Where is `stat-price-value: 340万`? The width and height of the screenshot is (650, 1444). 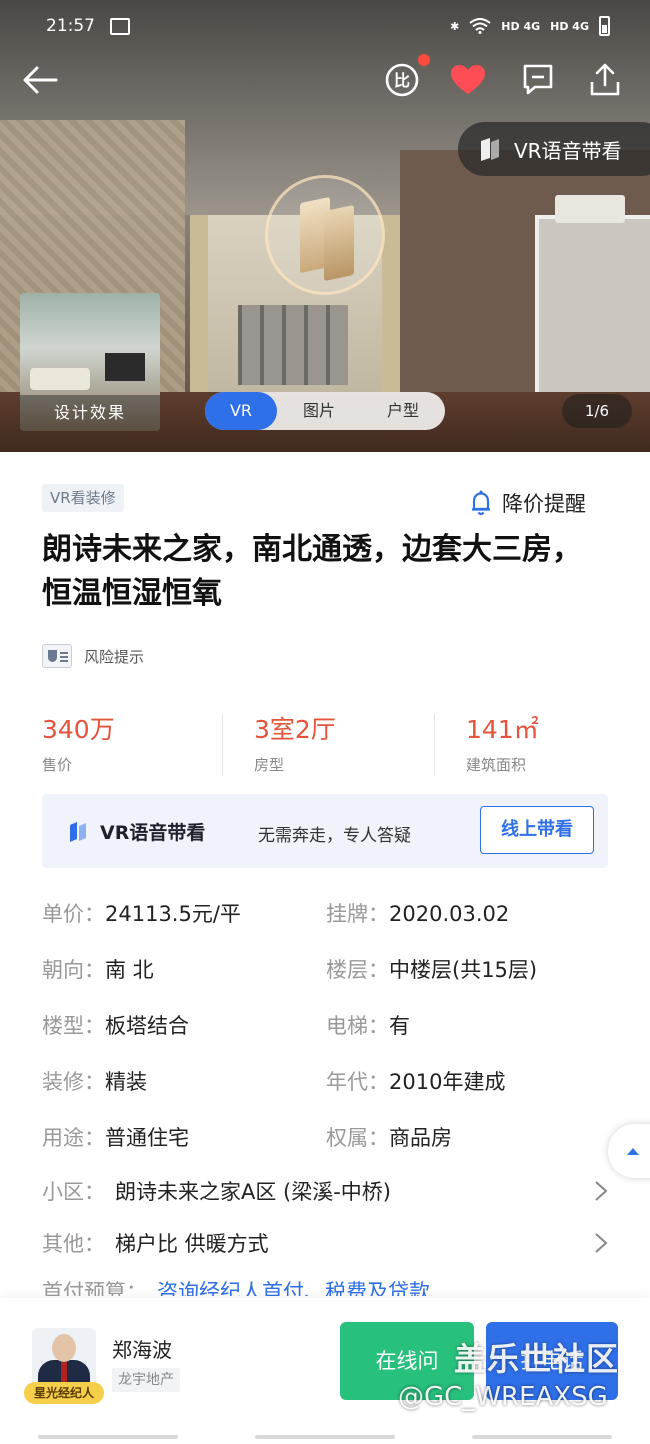
stat-price-value: 340万 is located at coordinates (78, 729).